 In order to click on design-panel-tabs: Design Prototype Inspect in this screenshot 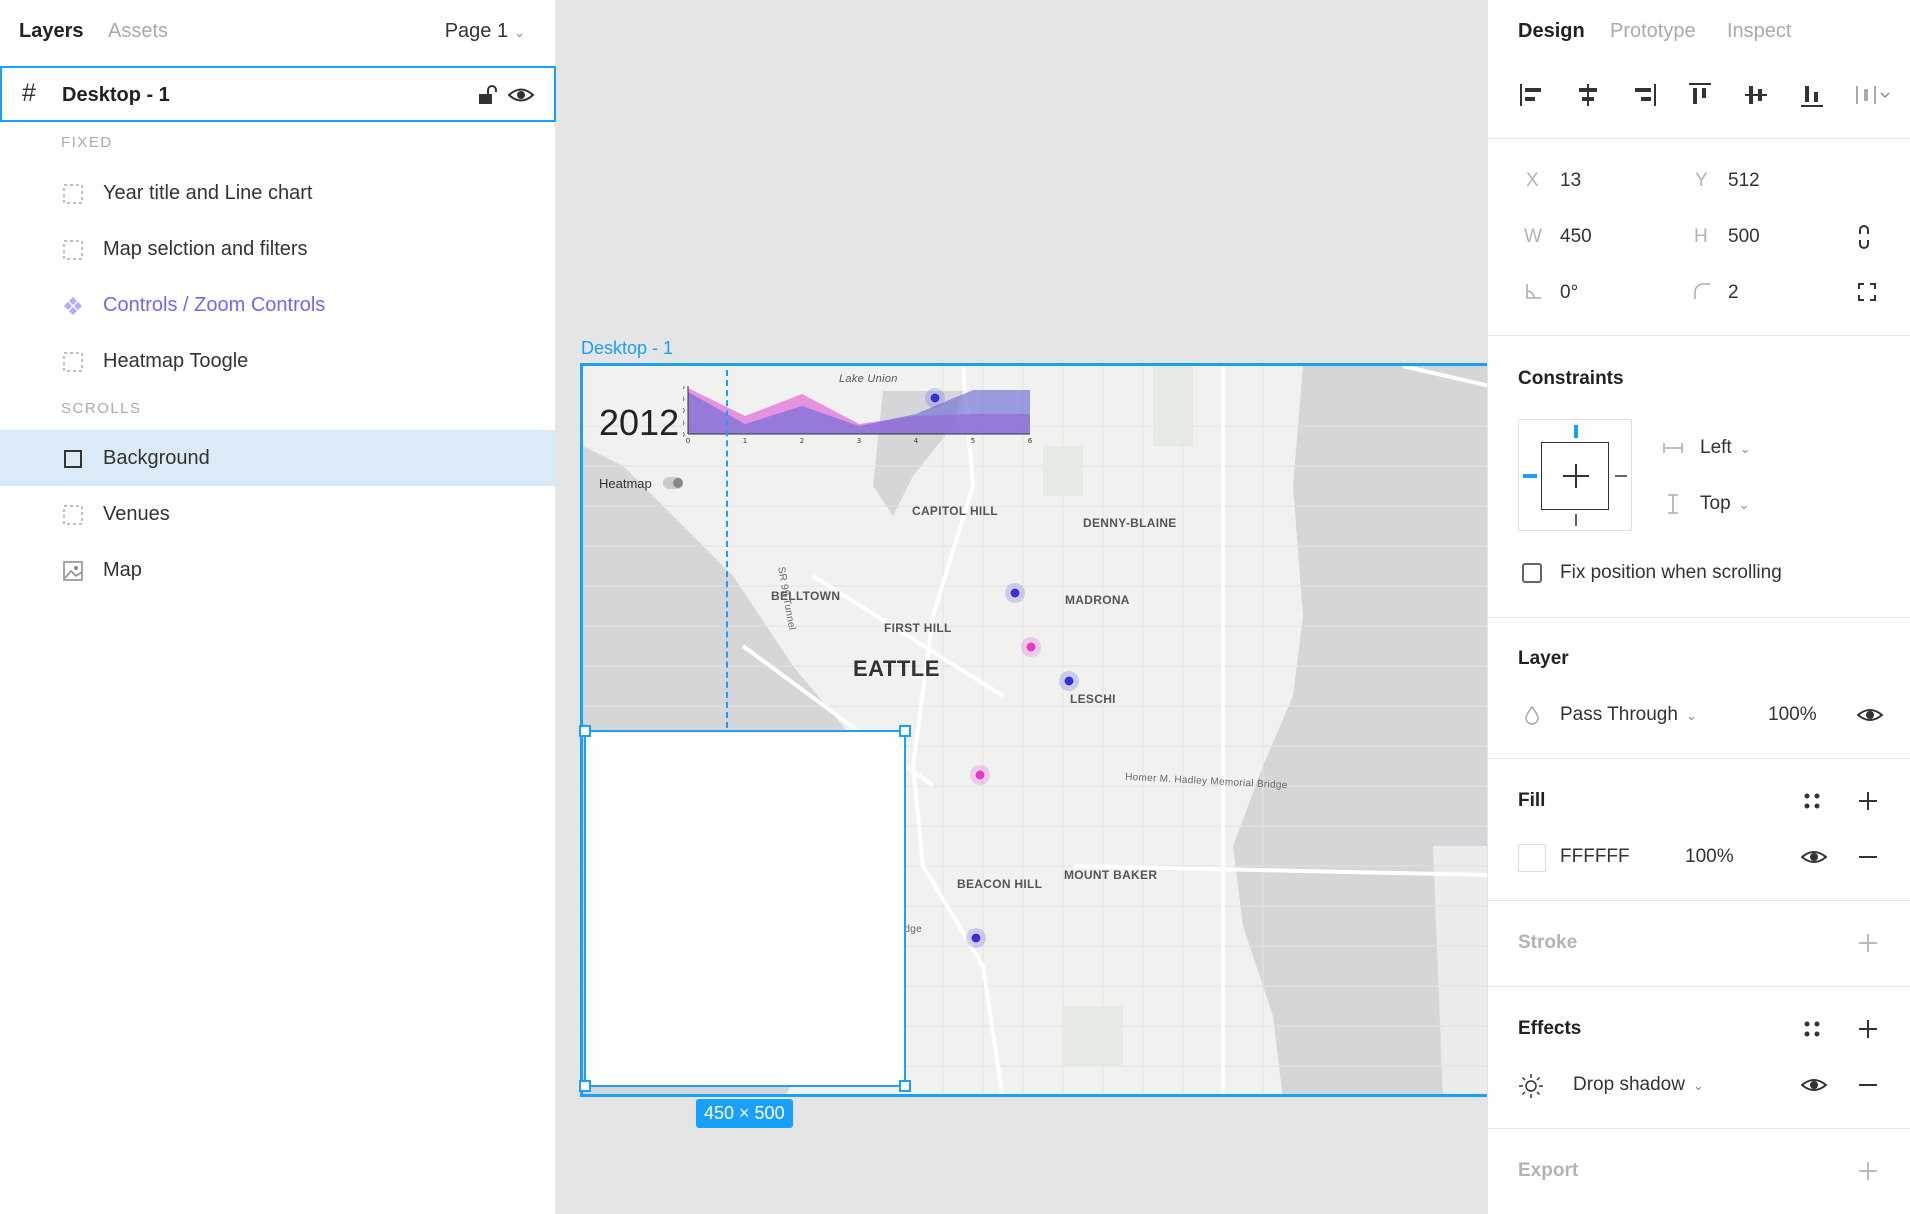, I will do `click(1699, 32)`.